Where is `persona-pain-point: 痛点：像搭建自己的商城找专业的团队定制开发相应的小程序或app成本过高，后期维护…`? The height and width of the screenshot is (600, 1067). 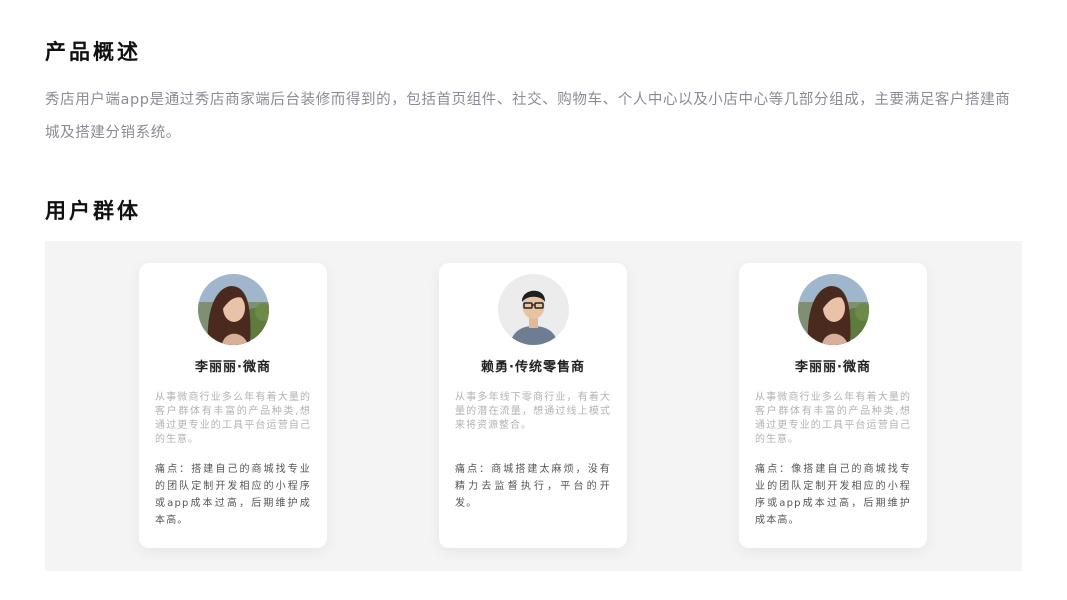
persona-pain-point: 痛点：像搭建自己的商城找专业的团队定制开发相应的小程序或app成本过高，后期维护… is located at coordinates (833, 495).